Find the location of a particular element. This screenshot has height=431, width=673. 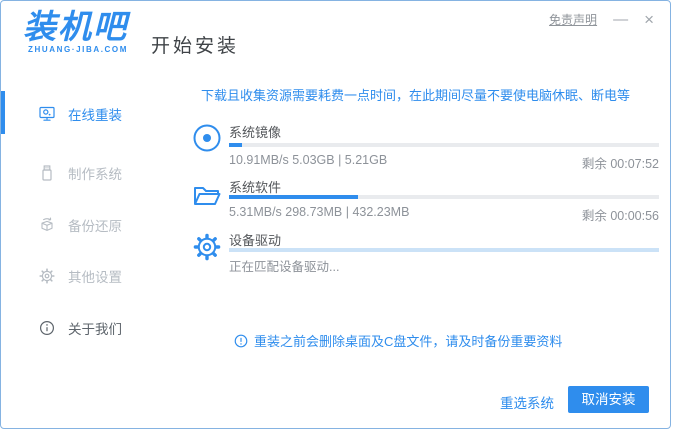

task-stats-row: 10.91MB/s 5.03GB | 5.21GB 剩余 00:07:52 is located at coordinates (444, 162).